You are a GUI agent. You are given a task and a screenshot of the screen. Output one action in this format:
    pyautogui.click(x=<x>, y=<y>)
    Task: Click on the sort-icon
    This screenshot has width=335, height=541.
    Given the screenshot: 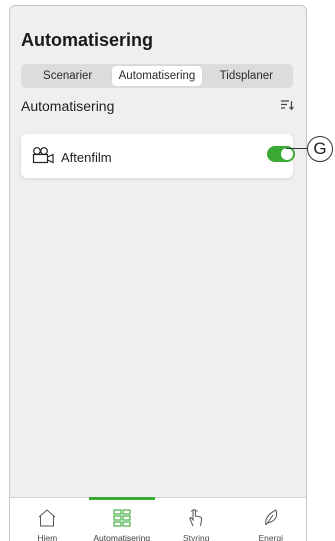 What is the action you would take?
    pyautogui.click(x=287, y=105)
    